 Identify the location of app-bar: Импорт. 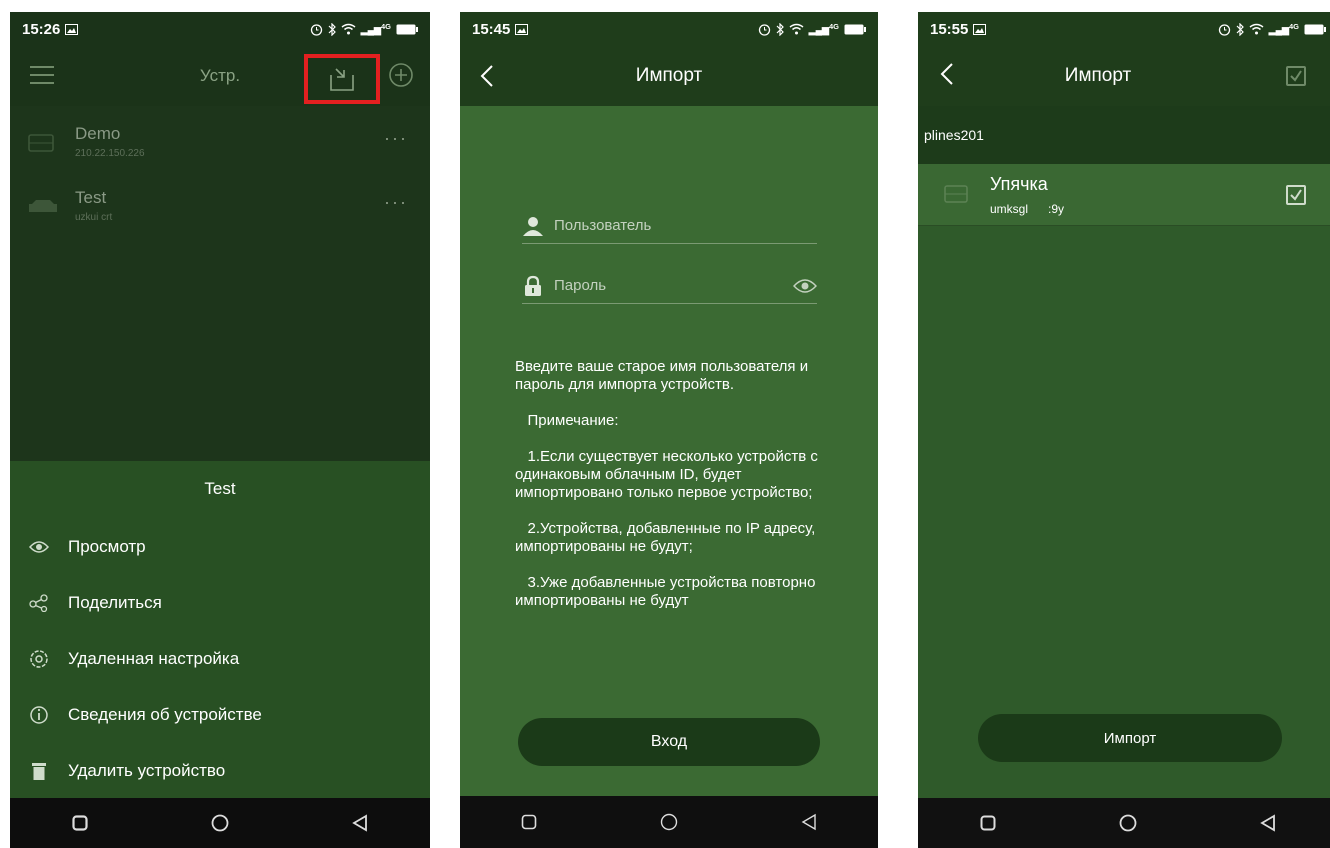
(669, 76).